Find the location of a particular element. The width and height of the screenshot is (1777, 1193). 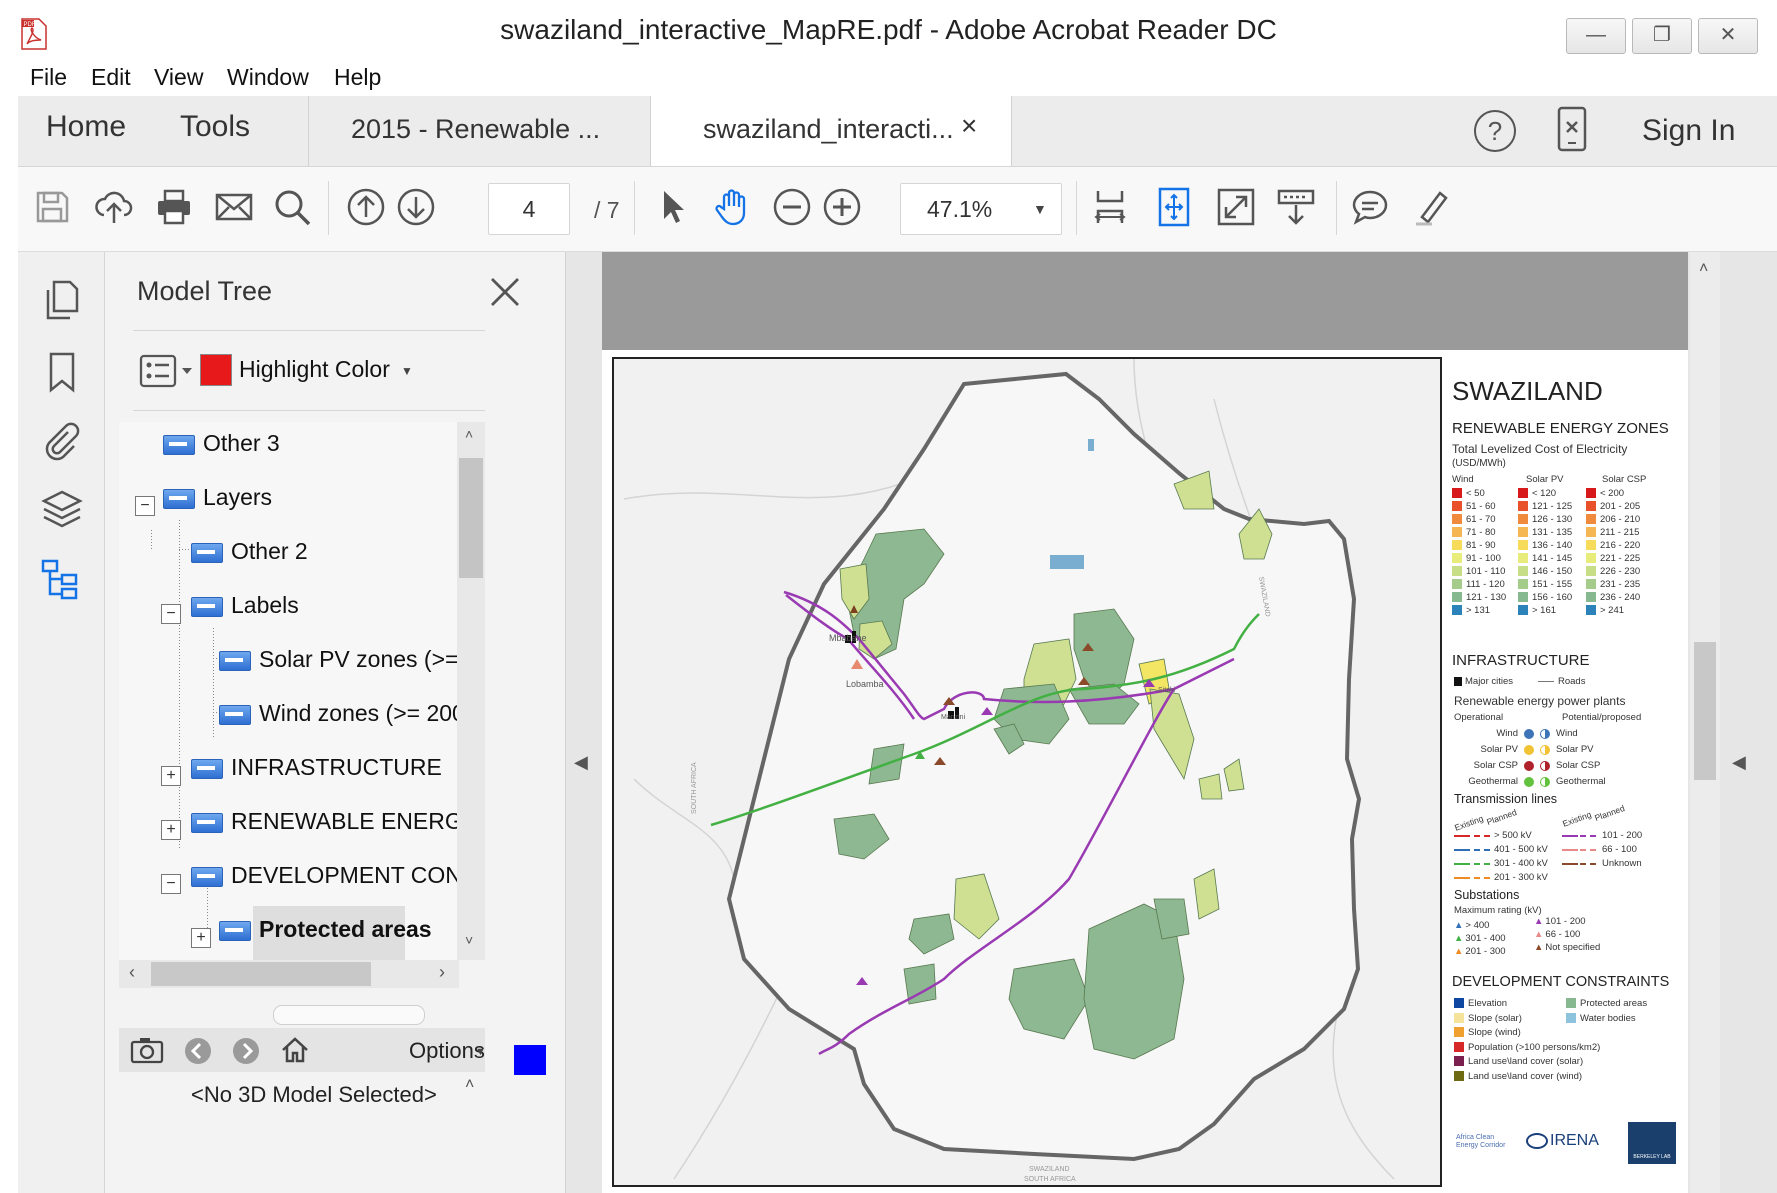

tree-item-wind-zones: Wind zones (>= 200 W/ is located at coordinates (352, 720).